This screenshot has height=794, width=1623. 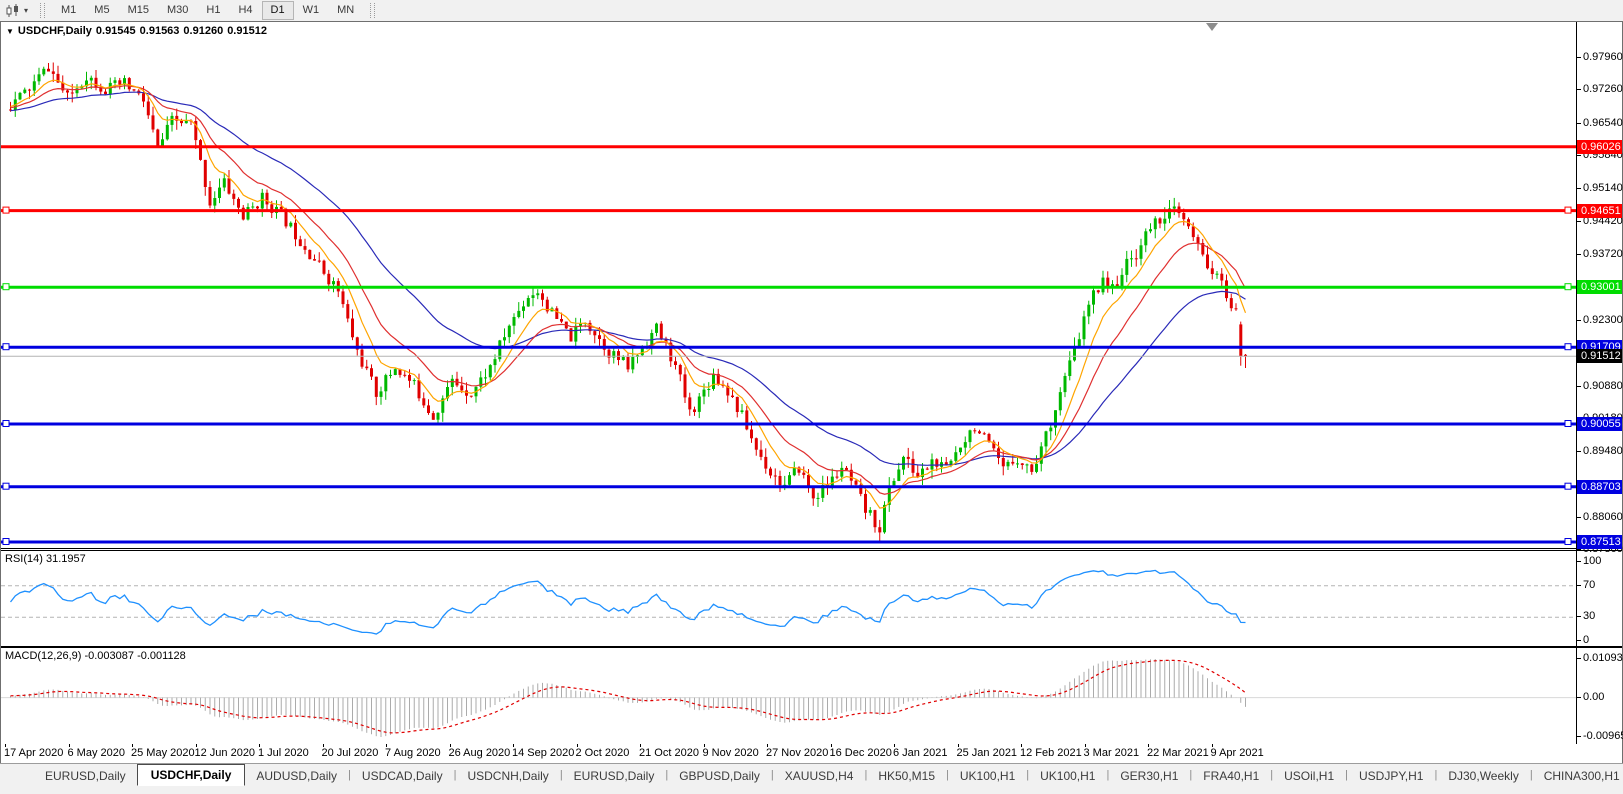 I want to click on tab-gbpusd-daily: GBPUSD,Daily, so click(x=719, y=776).